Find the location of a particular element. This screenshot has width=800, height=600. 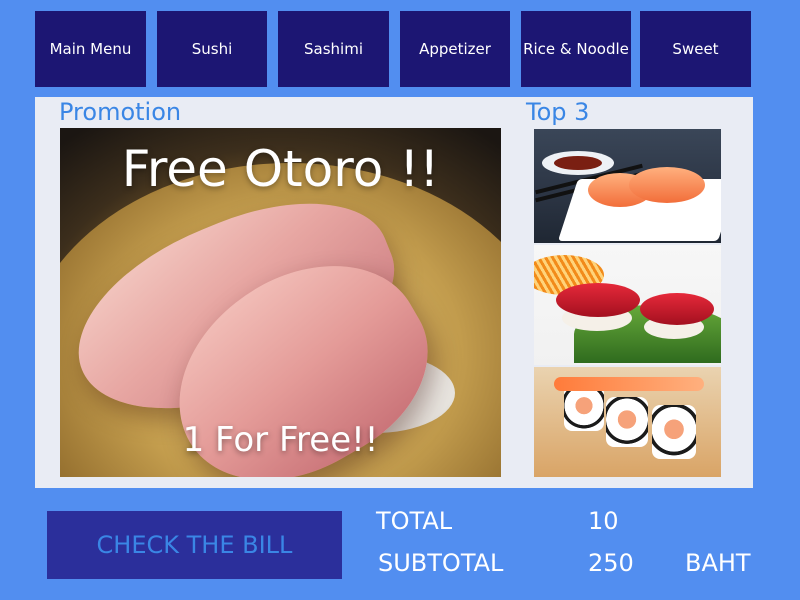

salmon-shape is located at coordinates (667, 185).